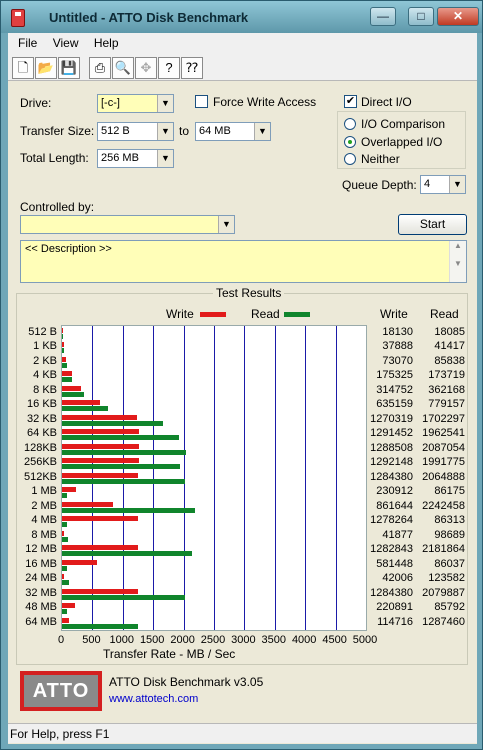 The height and width of the screenshot is (750, 483). I want to click on help-icon: ?, so click(169, 68).